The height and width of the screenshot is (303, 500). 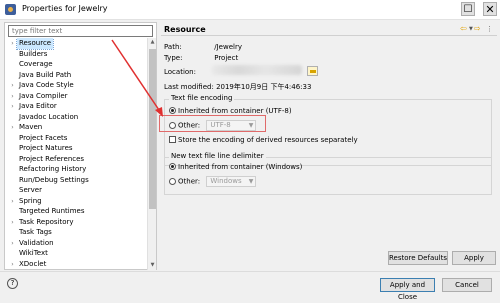 I want to click on scroll-thumb, so click(x=152, y=129).